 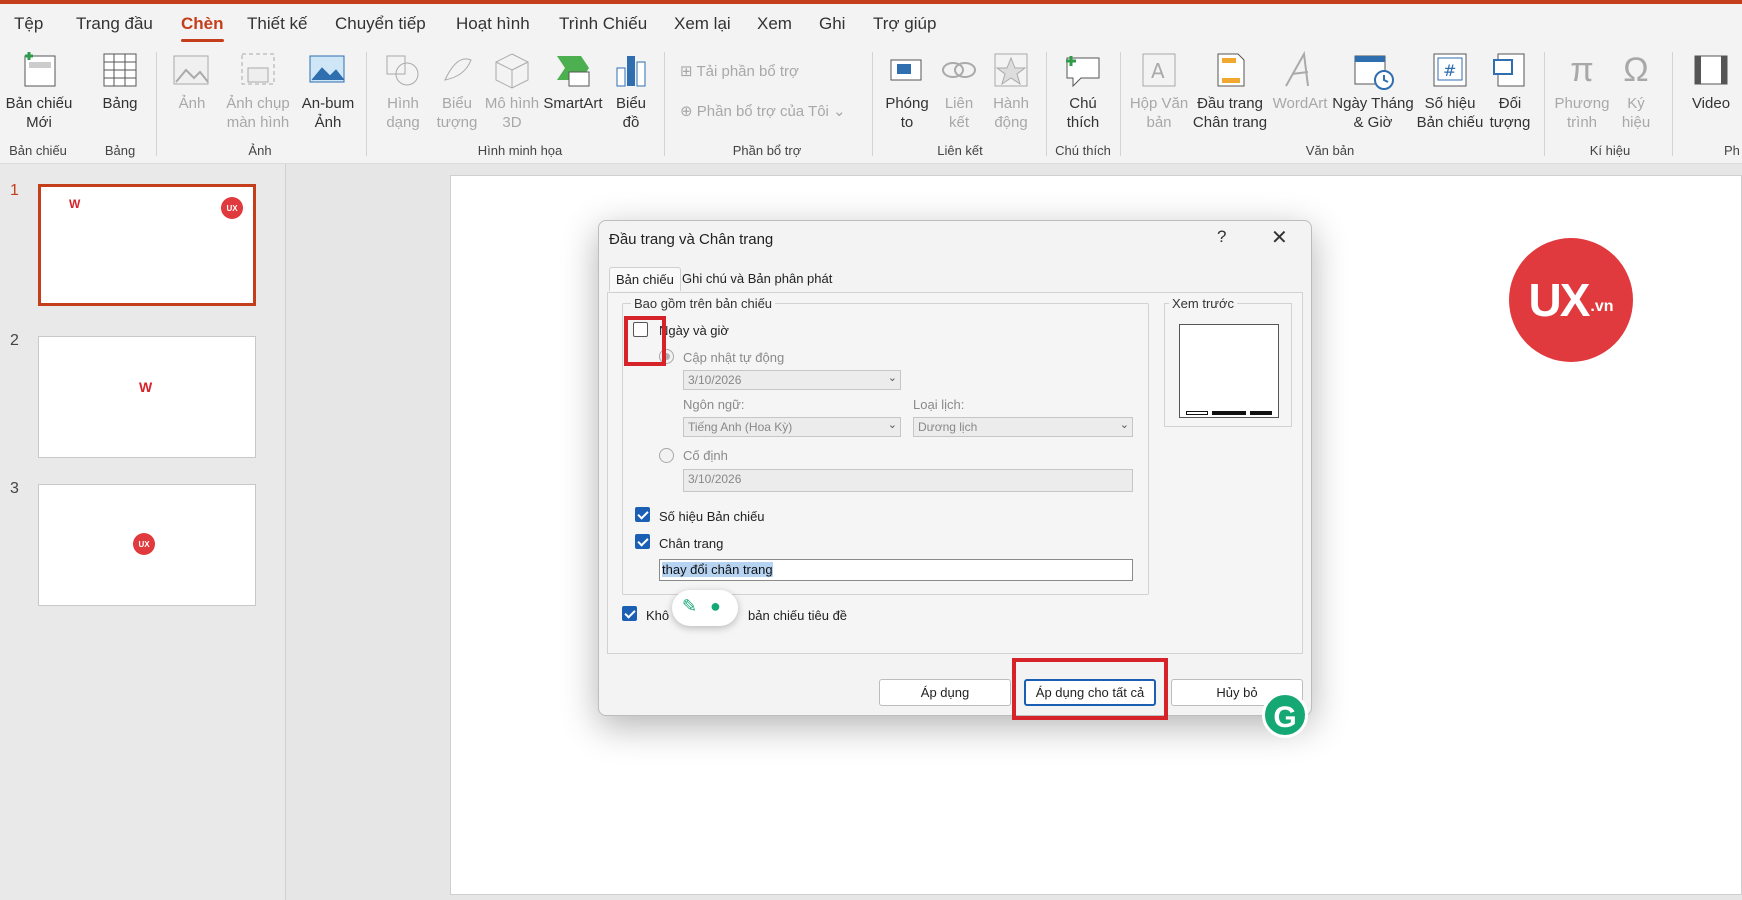 I want to click on textbox-icon: A, so click(x=1159, y=70).